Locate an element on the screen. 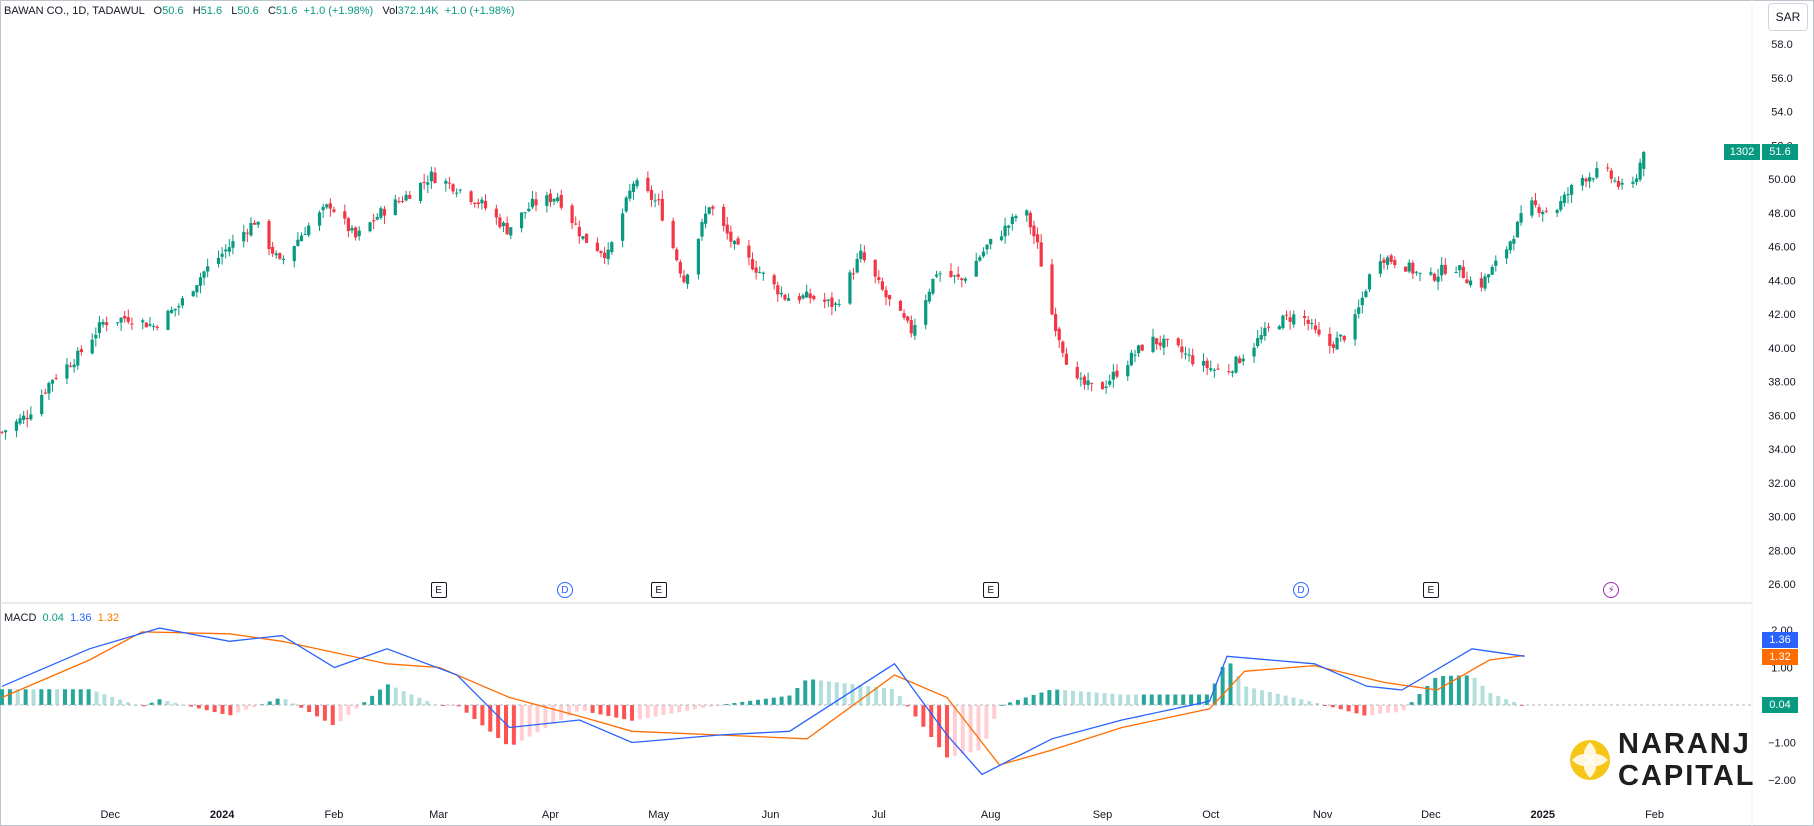 This screenshot has height=826, width=1814. signal-price-tag: 1.32 is located at coordinates (1780, 657).